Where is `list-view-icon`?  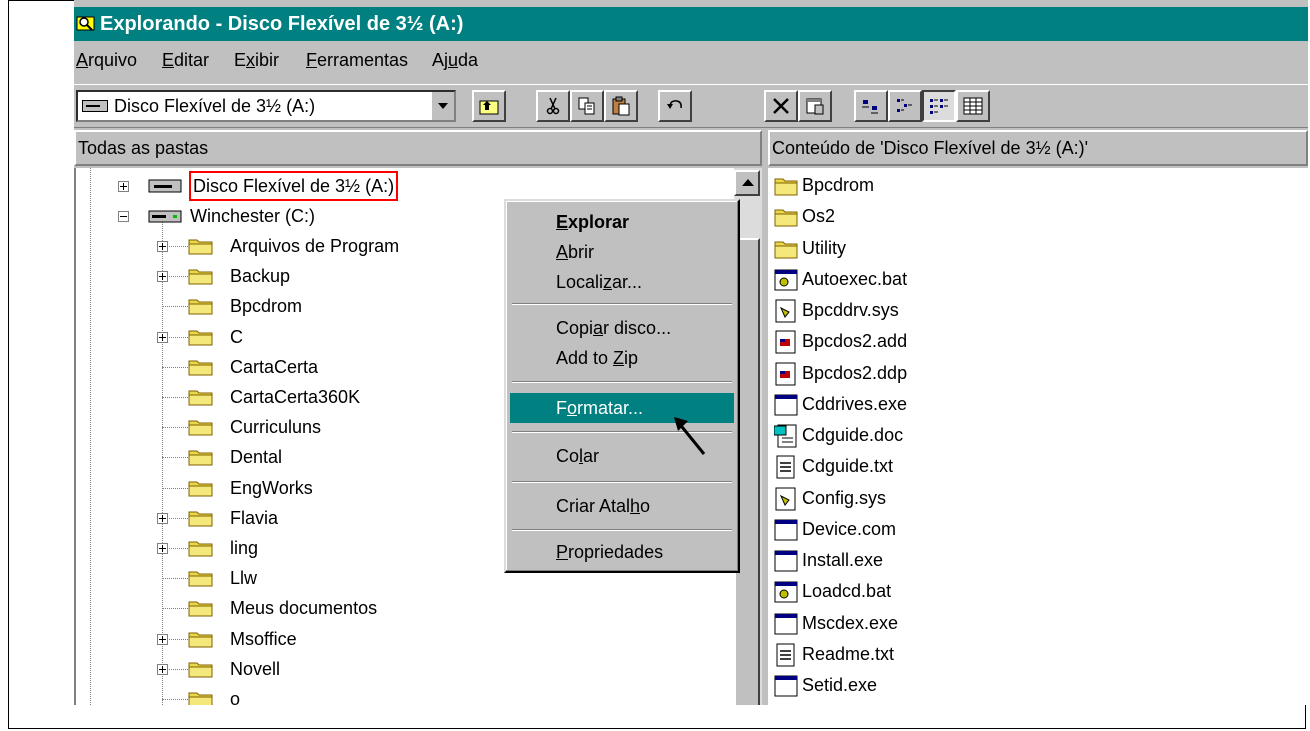 list-view-icon is located at coordinates (939, 106).